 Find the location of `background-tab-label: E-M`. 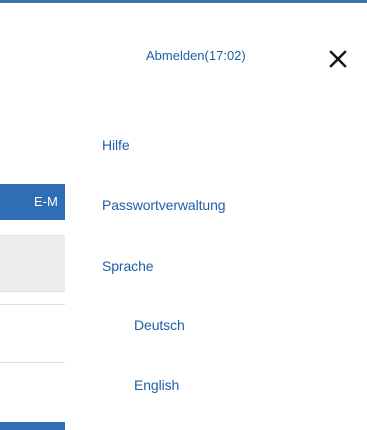

background-tab-label: E-M is located at coordinates (46, 201).